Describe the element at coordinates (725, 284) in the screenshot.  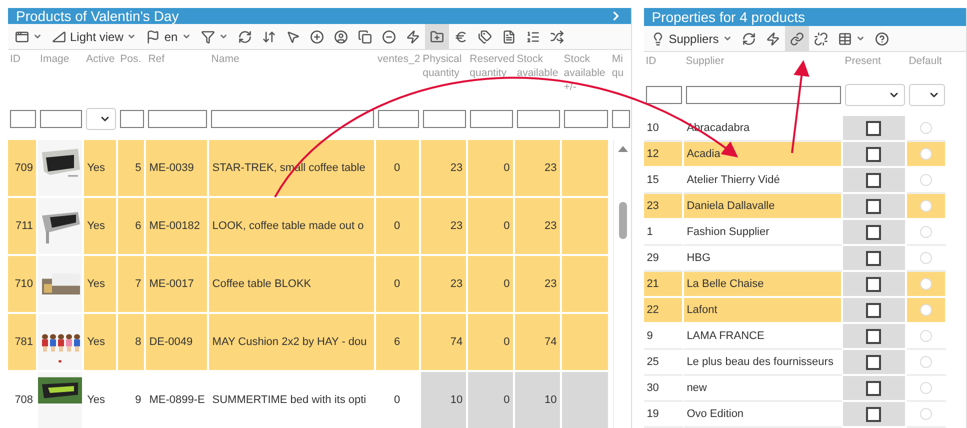
I see `table-cell: La Belle Chaise` at that location.